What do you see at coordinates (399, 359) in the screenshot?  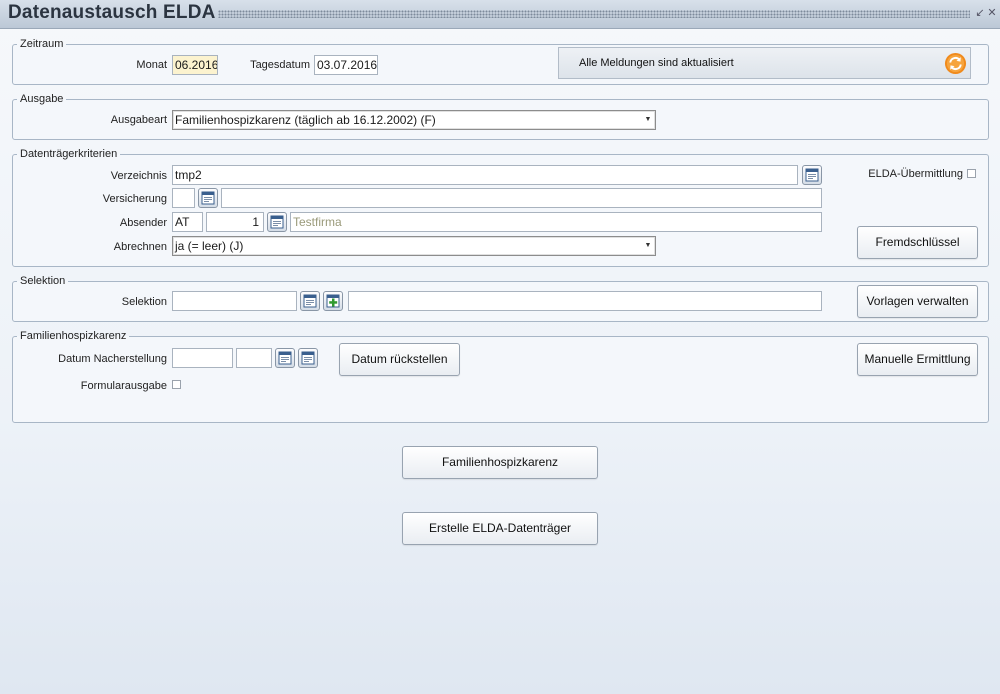 I see `datum-rueckstellen-button: Datum rückstellen` at bounding box center [399, 359].